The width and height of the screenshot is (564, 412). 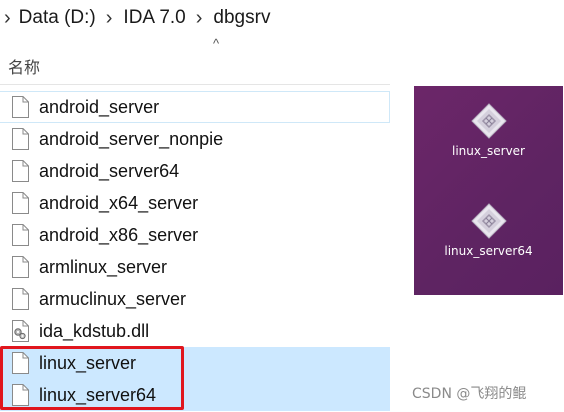 I want to click on column-header-name: 名称, so click(x=24, y=66).